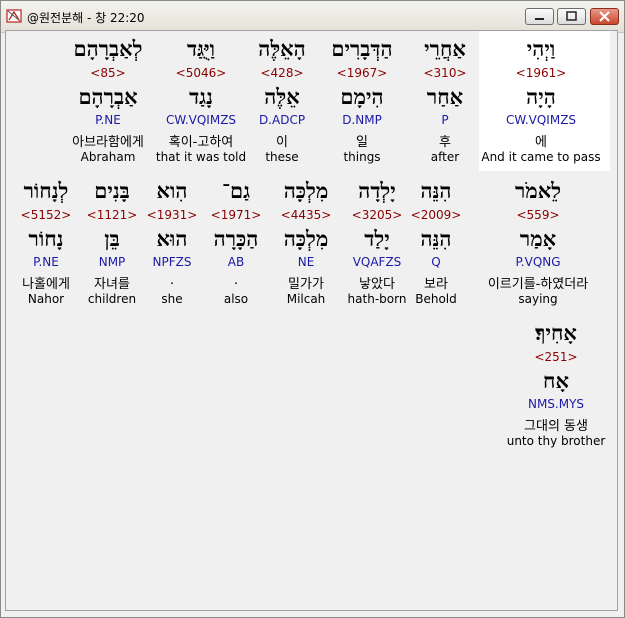  Describe the element at coordinates (236, 239) in the screenshot. I see `hebrew-lemma: הַכָּרָה` at that location.